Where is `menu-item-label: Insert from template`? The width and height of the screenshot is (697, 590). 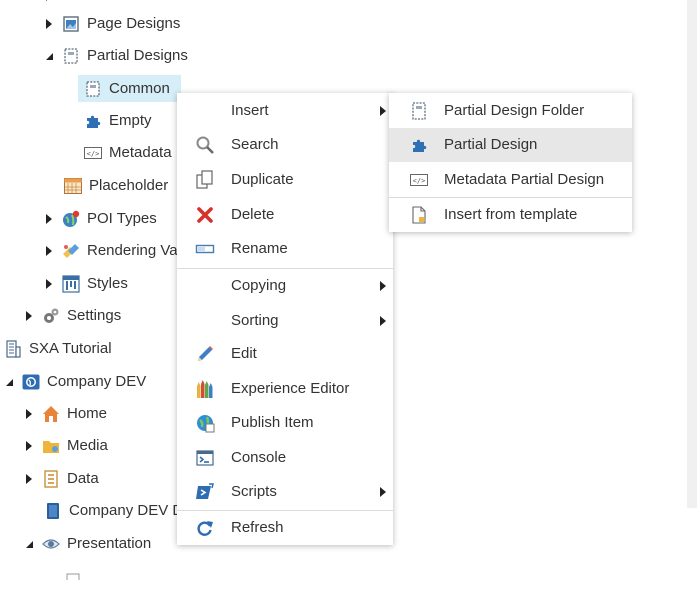 menu-item-label: Insert from template is located at coordinates (511, 214).